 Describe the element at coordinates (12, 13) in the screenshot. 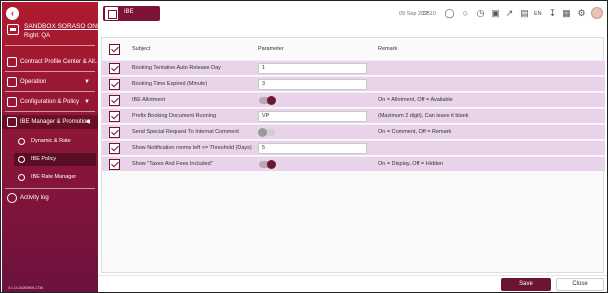

I see `back-icon: ‹` at that location.